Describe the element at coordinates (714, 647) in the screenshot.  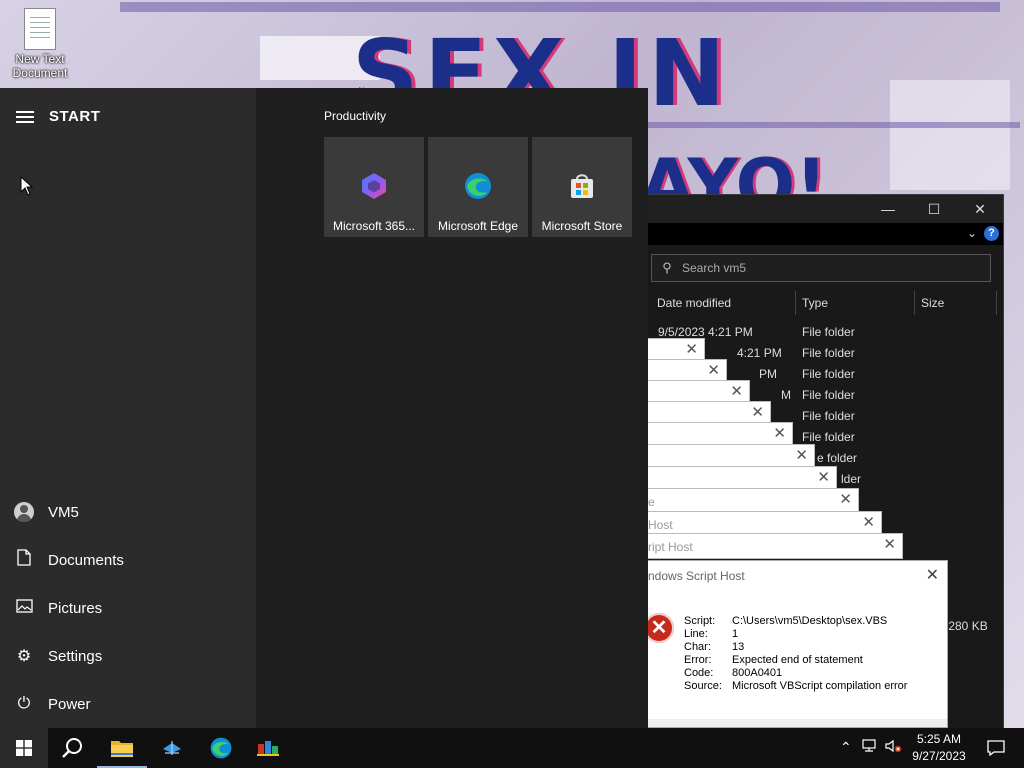
I see `dialog-field-char: Char: 13` at that location.